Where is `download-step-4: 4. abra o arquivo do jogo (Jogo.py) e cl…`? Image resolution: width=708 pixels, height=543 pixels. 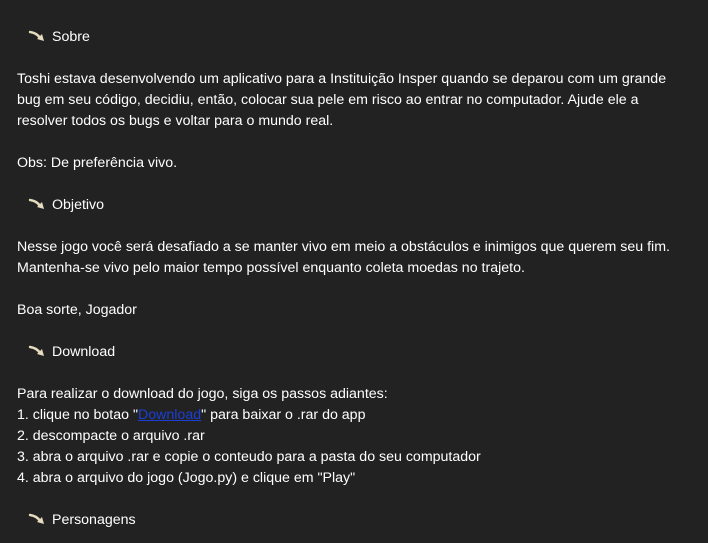 download-step-4: 4. abra o arquivo do jogo (Jogo.py) e cl… is located at coordinates (186, 478).